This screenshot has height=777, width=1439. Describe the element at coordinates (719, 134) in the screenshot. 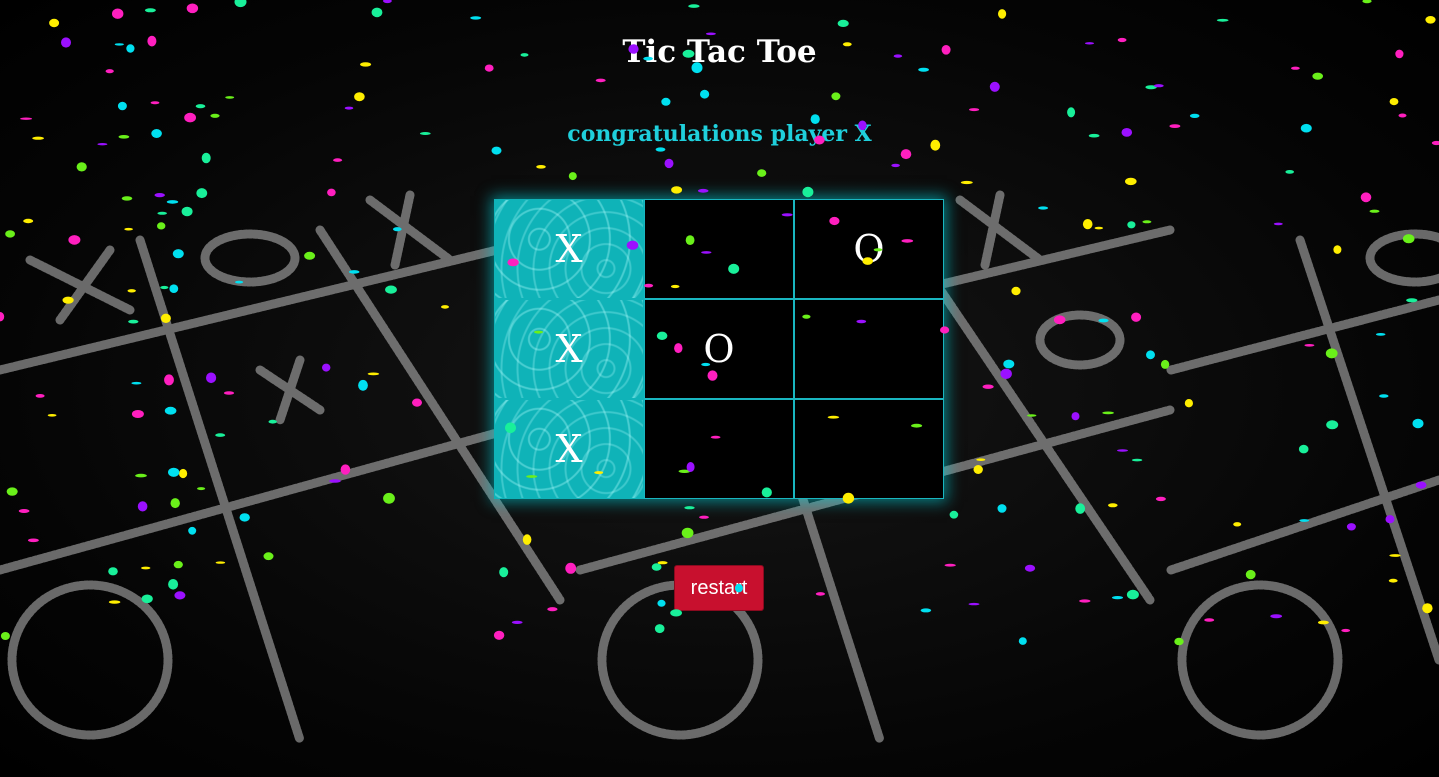

I see `winner-message: congratulations player X` at that location.